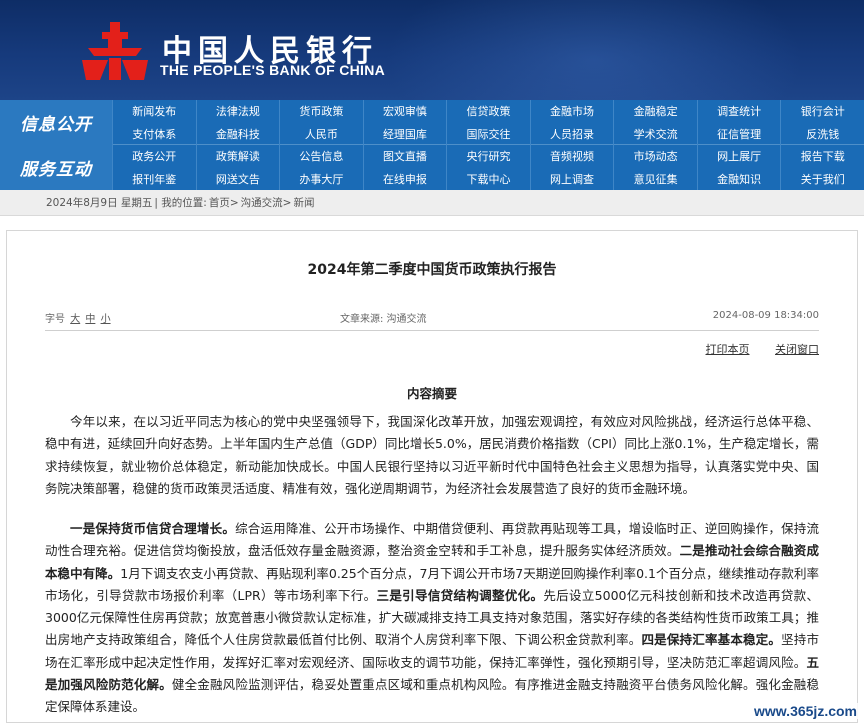  I want to click on point-3-heading: 三是引导信贷结构调整优化。, so click(460, 595).